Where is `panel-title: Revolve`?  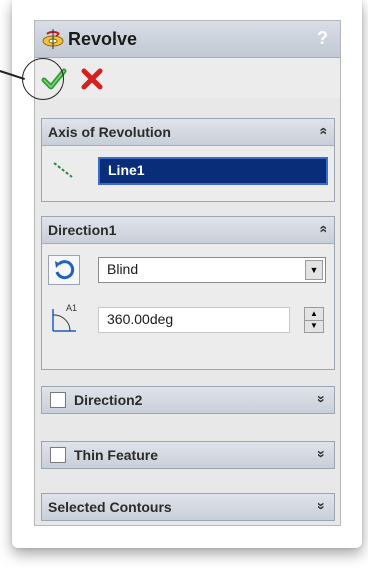
panel-title: Revolve is located at coordinates (103, 39).